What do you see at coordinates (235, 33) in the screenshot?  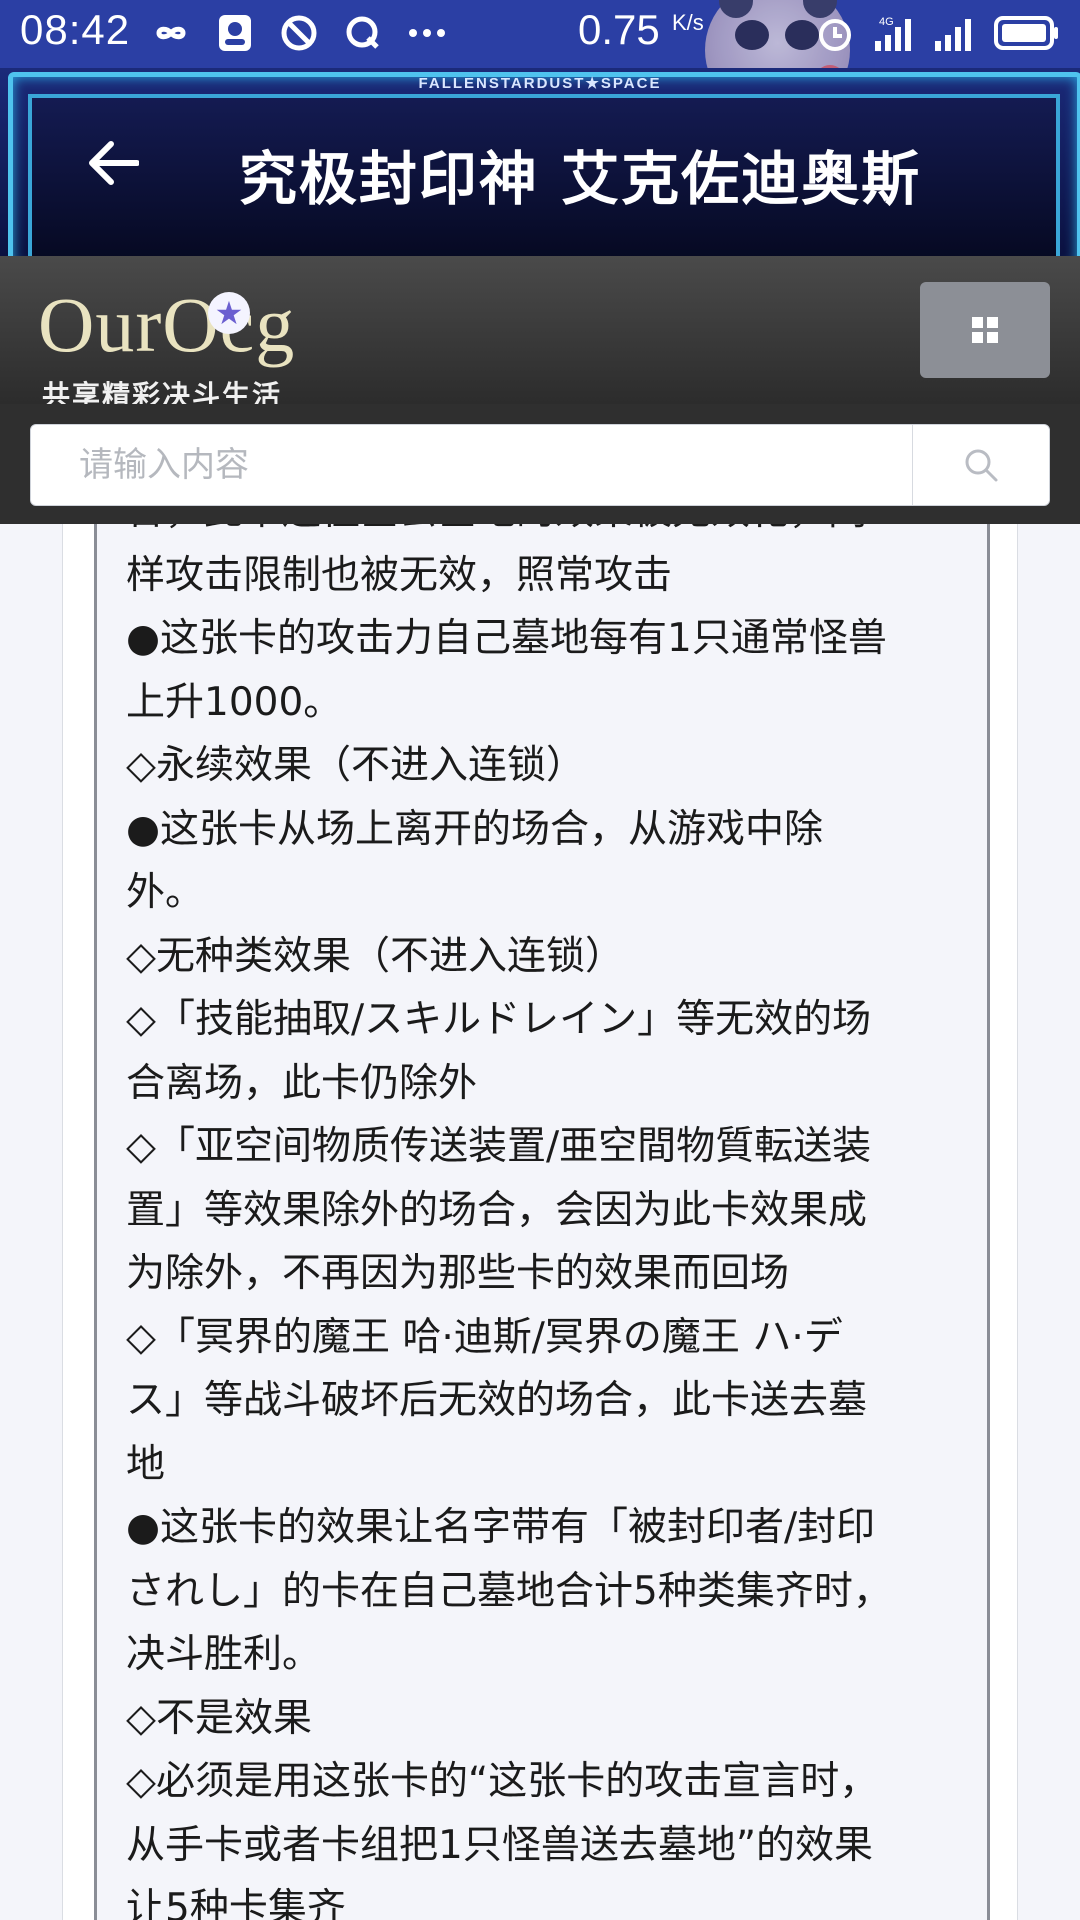 I see `notification-icon` at bounding box center [235, 33].